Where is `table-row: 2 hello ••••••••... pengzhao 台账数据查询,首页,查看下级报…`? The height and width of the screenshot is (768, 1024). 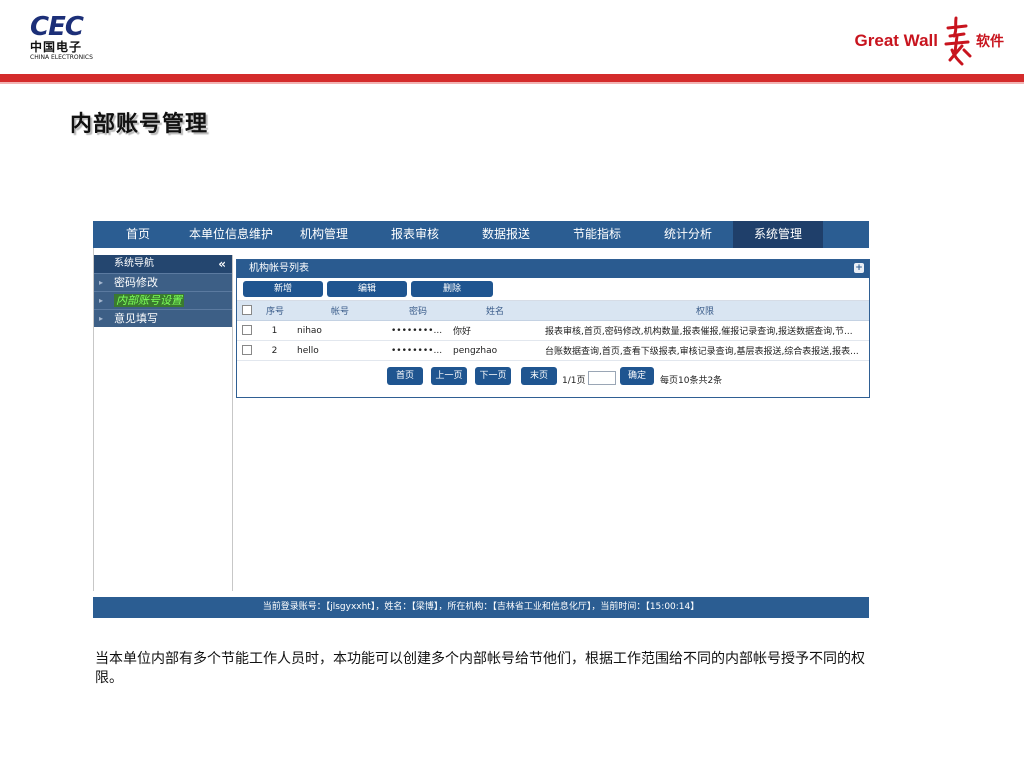 table-row: 2 hello ••••••••... pengzhao 台账数据查询,首页,查看下级报… is located at coordinates (553, 350).